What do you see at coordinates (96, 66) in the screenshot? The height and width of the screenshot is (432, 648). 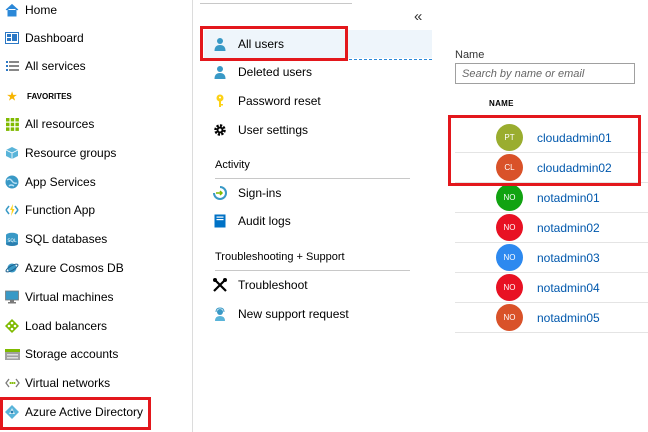 I see `nav-item-all-services: All services` at bounding box center [96, 66].